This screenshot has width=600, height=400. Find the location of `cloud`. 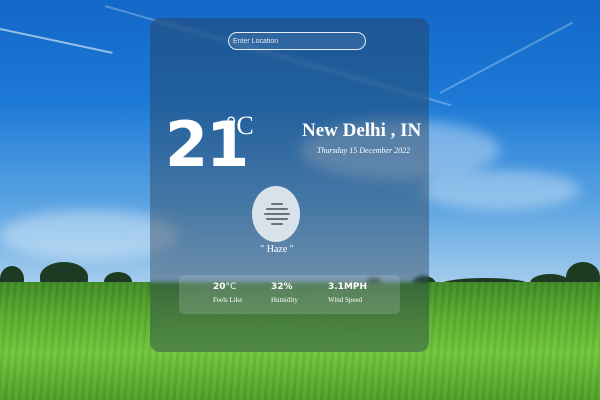

cloud is located at coordinates (500, 190).